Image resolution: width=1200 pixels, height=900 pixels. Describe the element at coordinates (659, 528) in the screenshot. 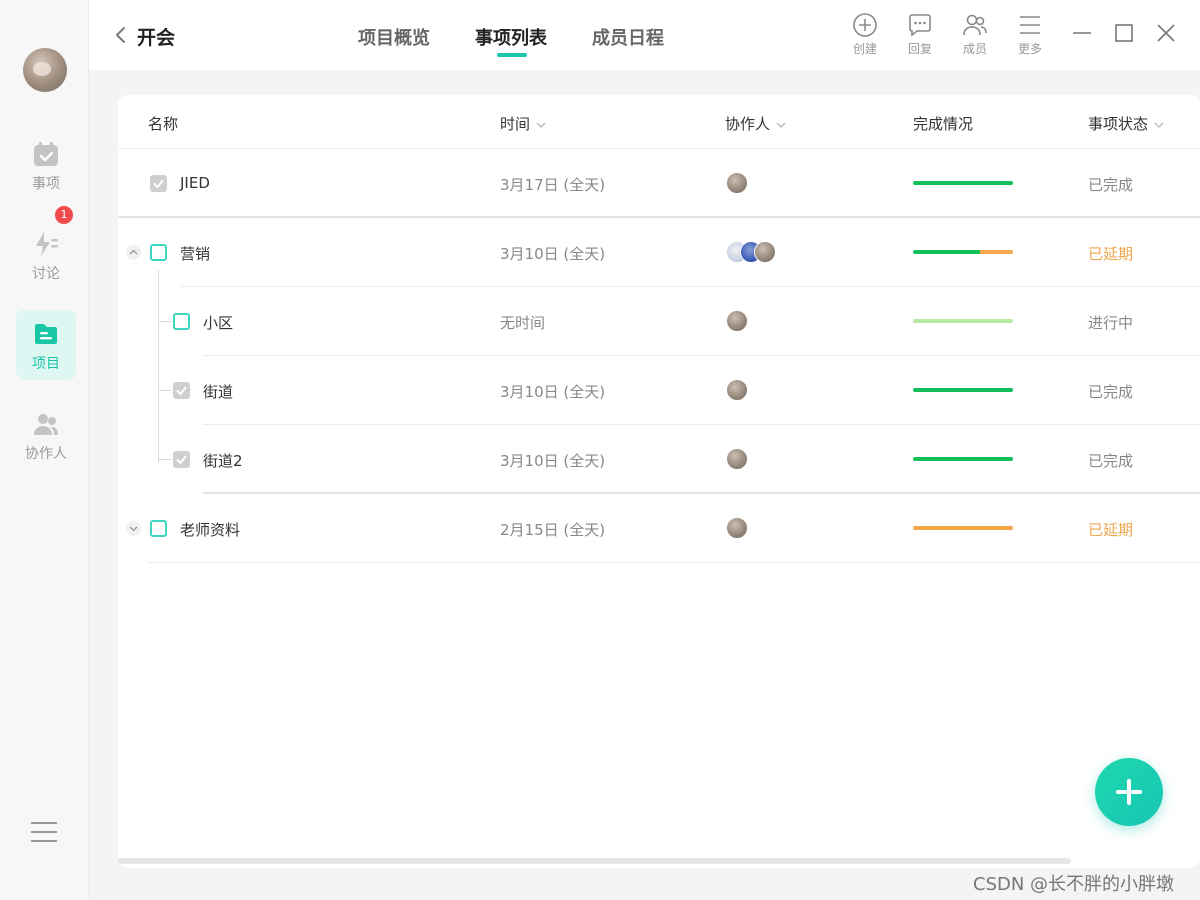

I see `table-row: 老师资料 2月15日 (全天) 已延期` at that location.